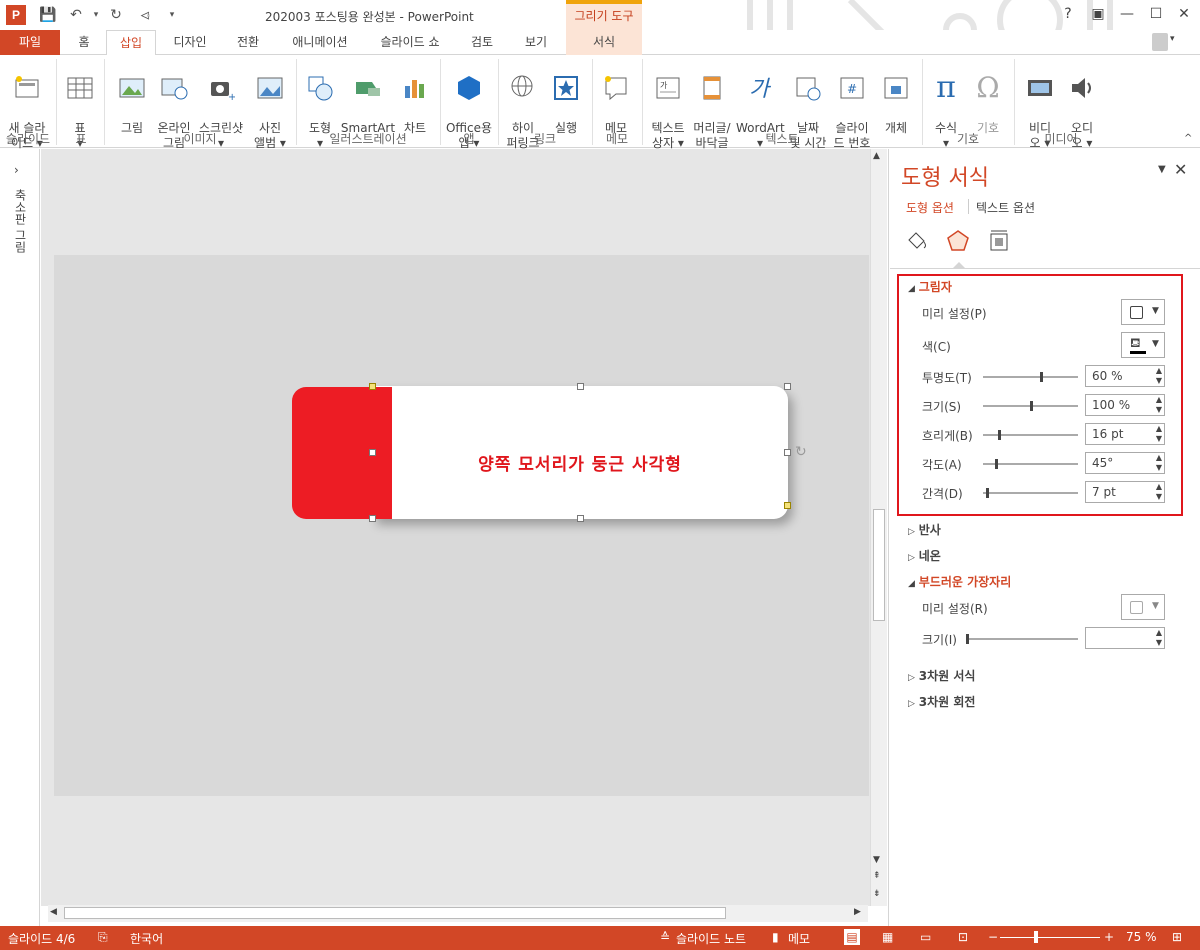 The height and width of the screenshot is (950, 1200). Describe the element at coordinates (482, 42) in the screenshot. I see `tab-review: 검토` at that location.